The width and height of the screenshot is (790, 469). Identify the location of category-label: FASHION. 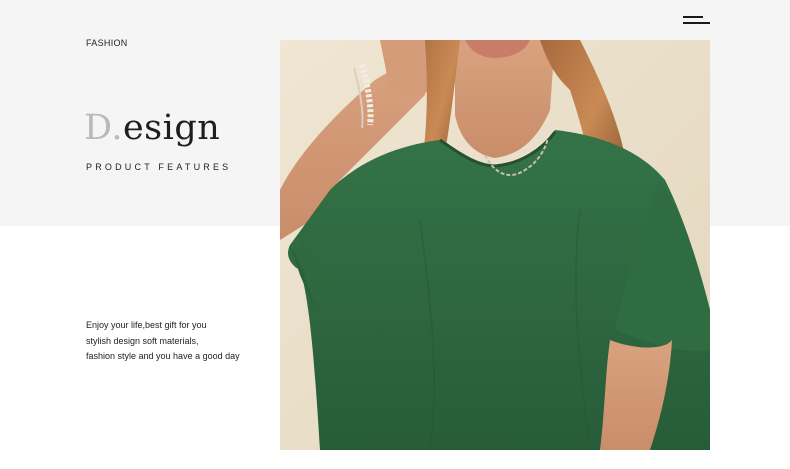
(107, 43).